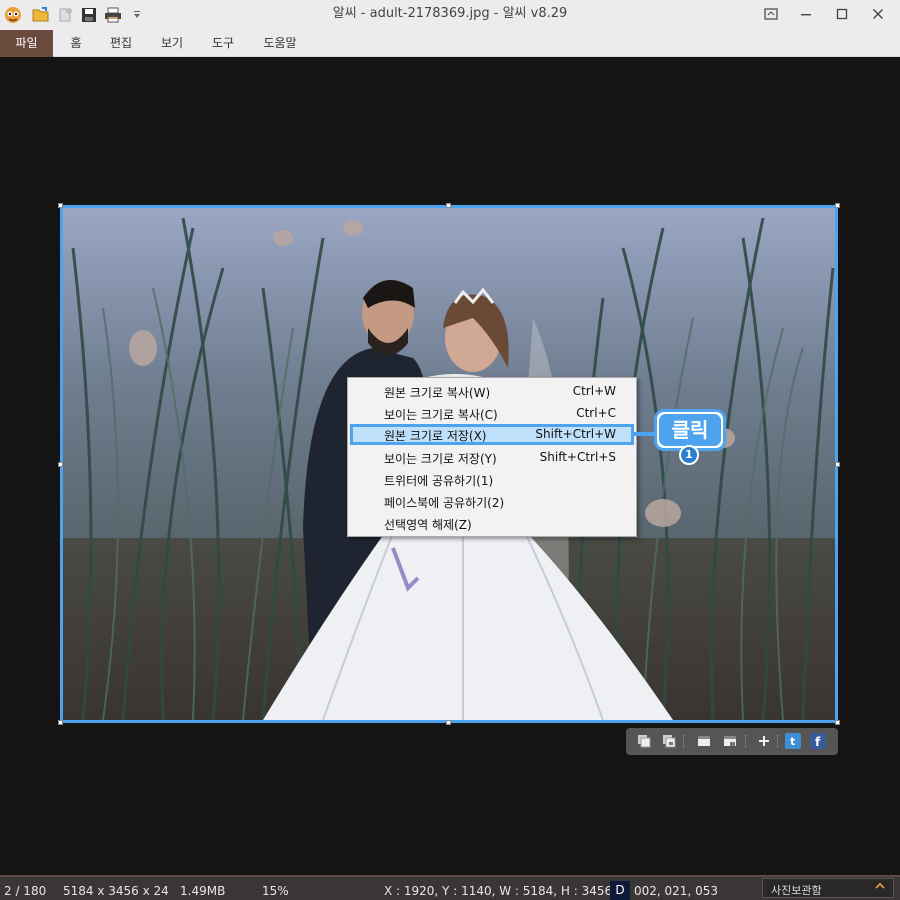  What do you see at coordinates (689, 455) in the screenshot?
I see `callout-step-badge: 1` at bounding box center [689, 455].